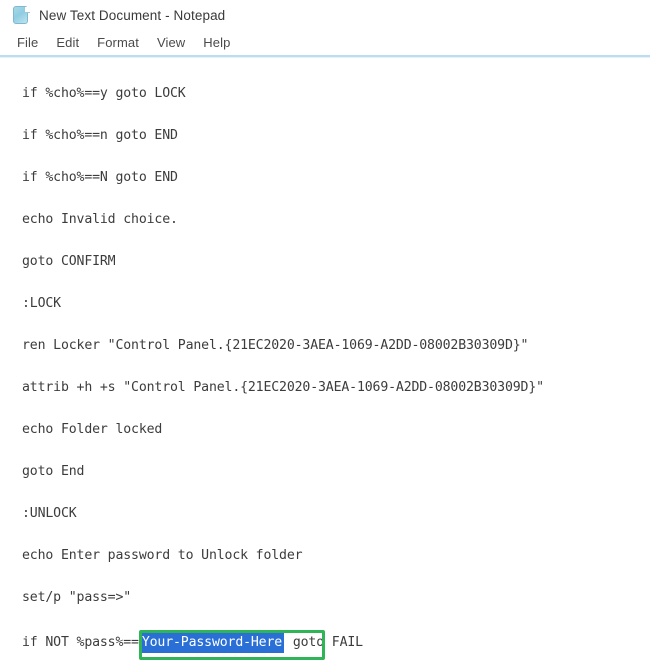  I want to click on text-line: :UNLOCK, so click(49, 513).